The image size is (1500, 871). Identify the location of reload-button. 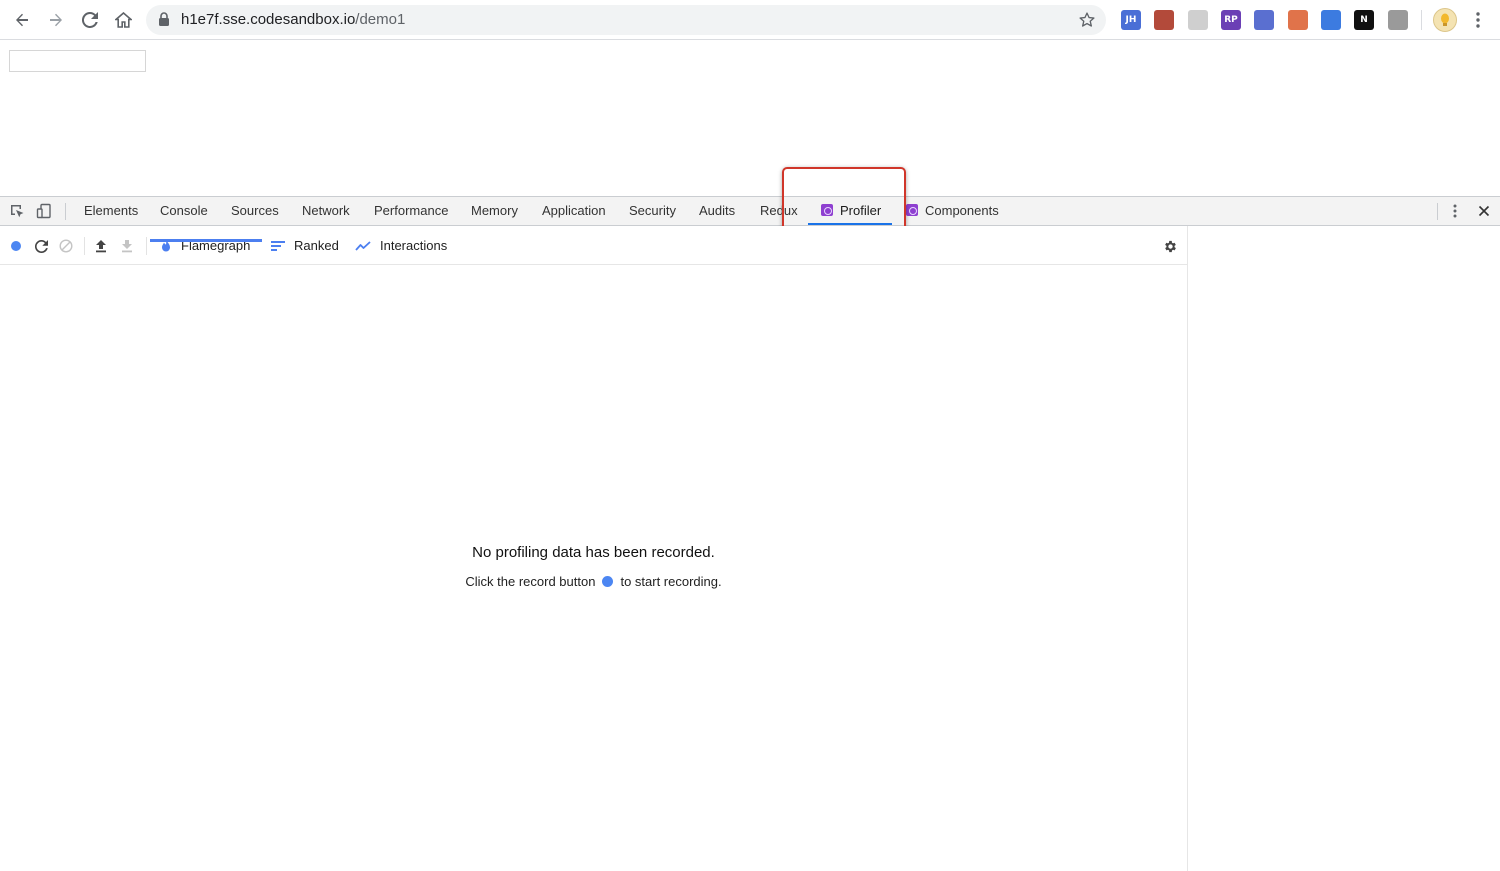
(90, 20).